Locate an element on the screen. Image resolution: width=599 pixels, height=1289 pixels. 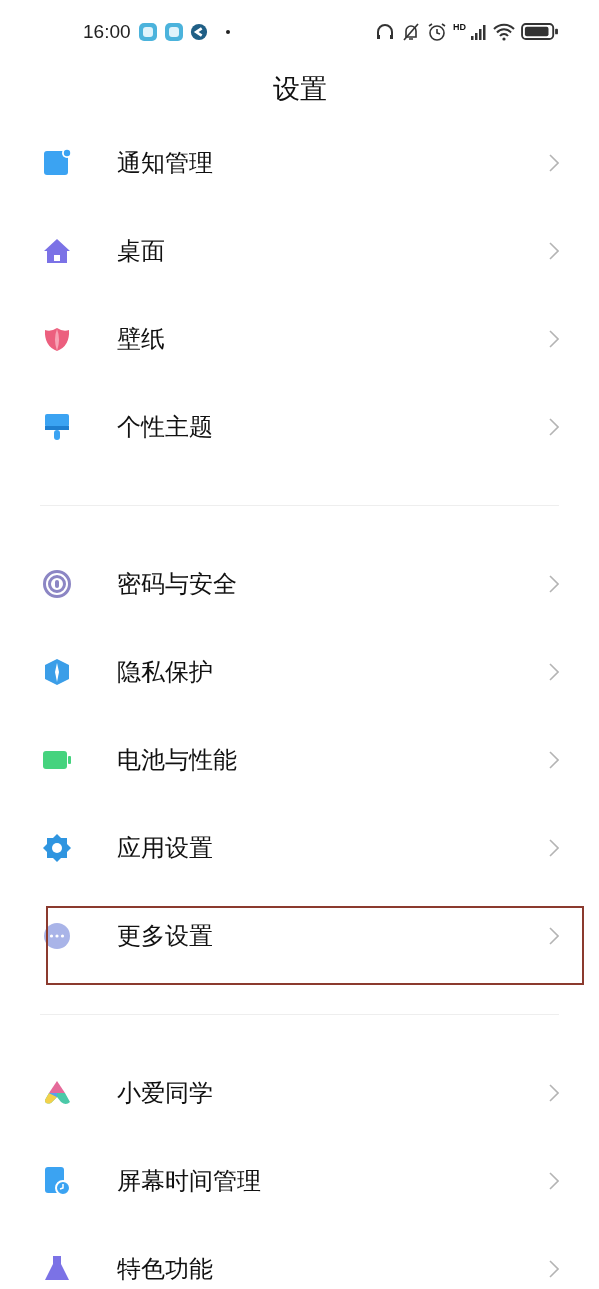
item-label: 壁纸 is located at coordinates (141, 339).